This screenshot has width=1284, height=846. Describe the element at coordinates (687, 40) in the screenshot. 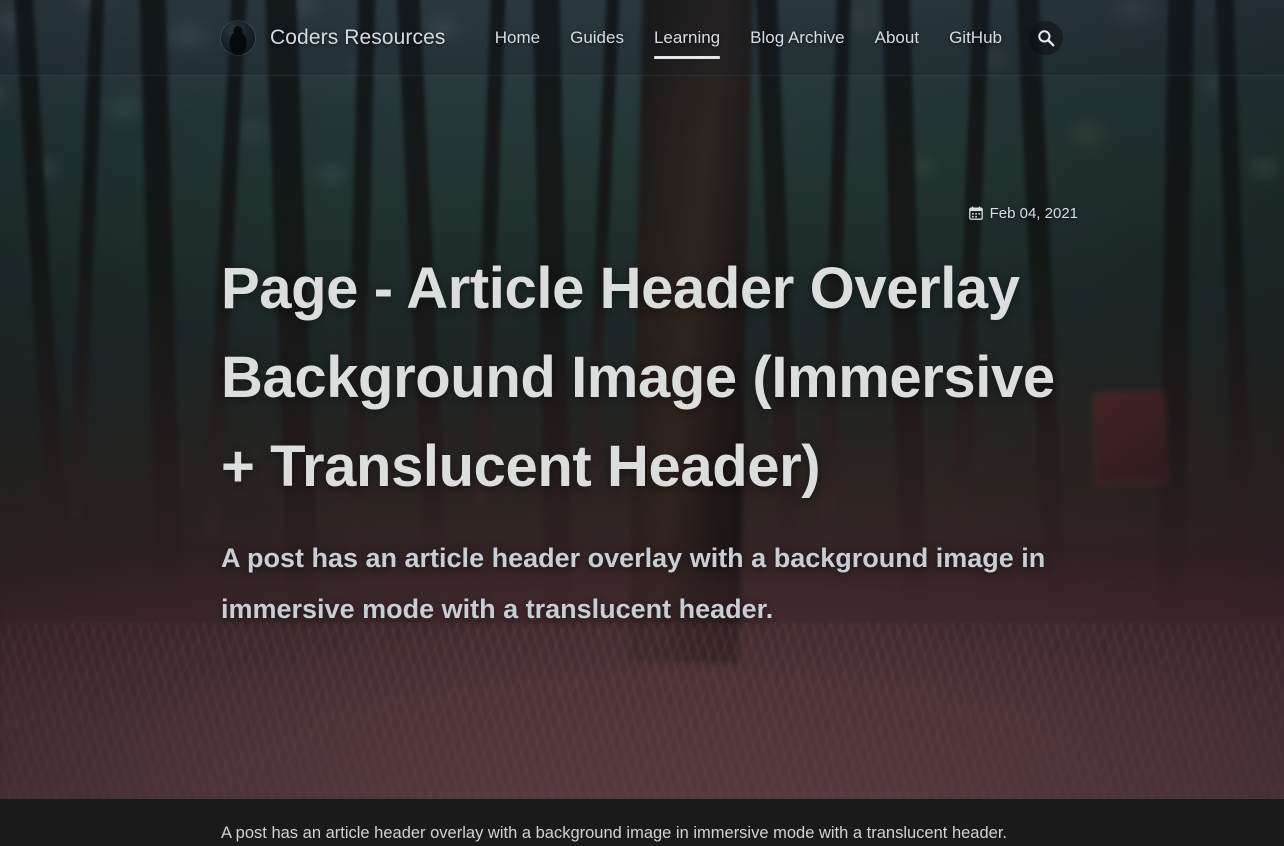

I see `nav-item-learning: Learning` at that location.